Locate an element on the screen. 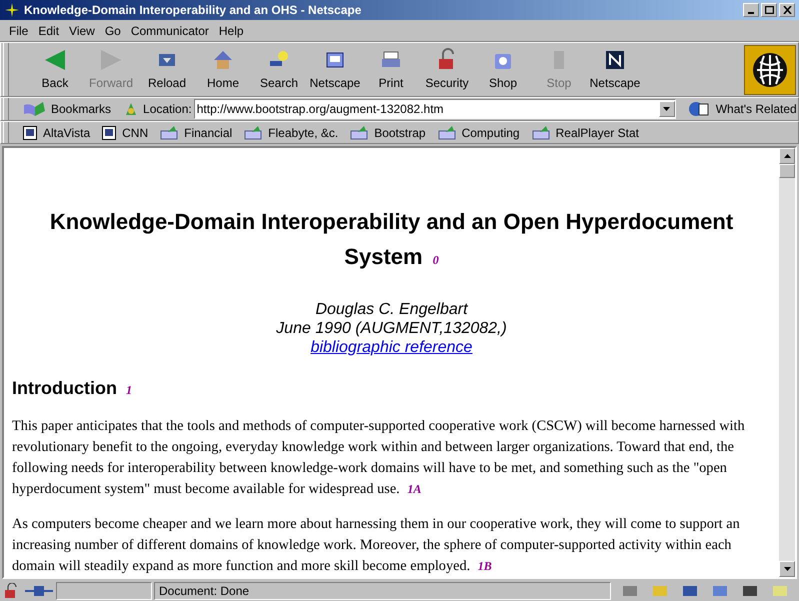 The width and height of the screenshot is (799, 601). bookmarks-button: Bookmarks is located at coordinates (67, 109).